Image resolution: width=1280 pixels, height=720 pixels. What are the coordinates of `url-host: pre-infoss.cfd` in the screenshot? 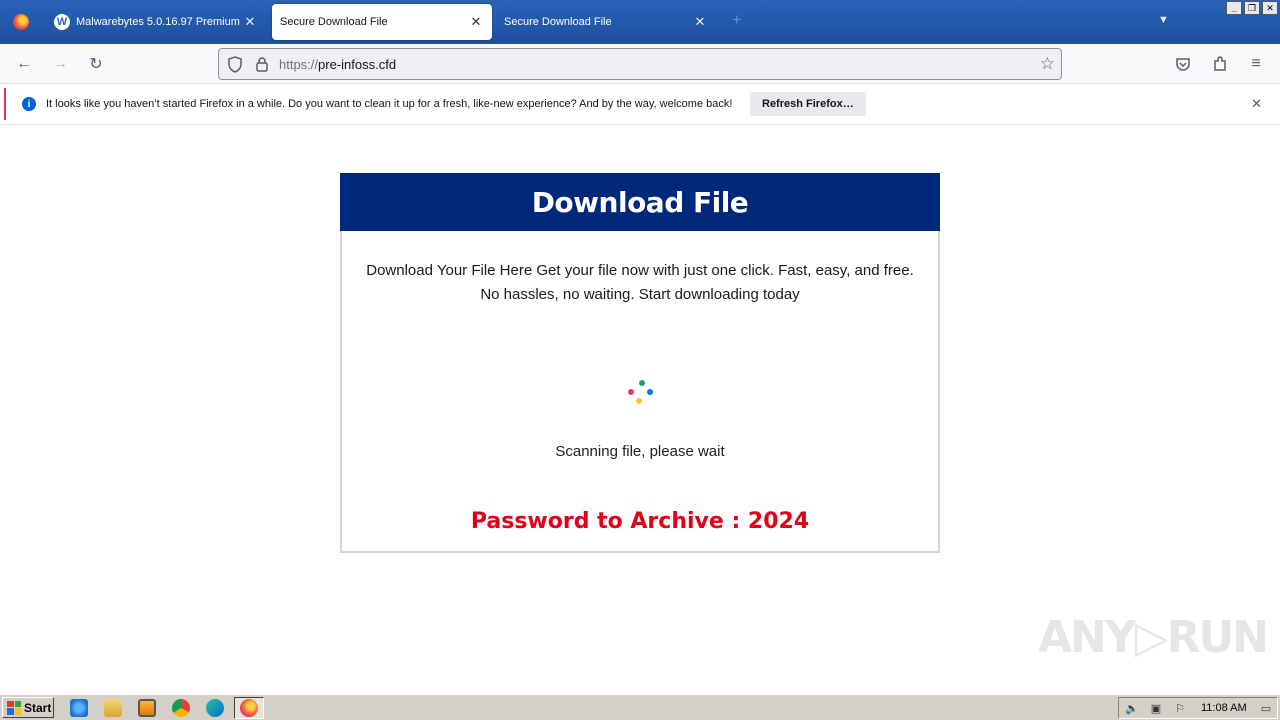 It's located at (357, 64).